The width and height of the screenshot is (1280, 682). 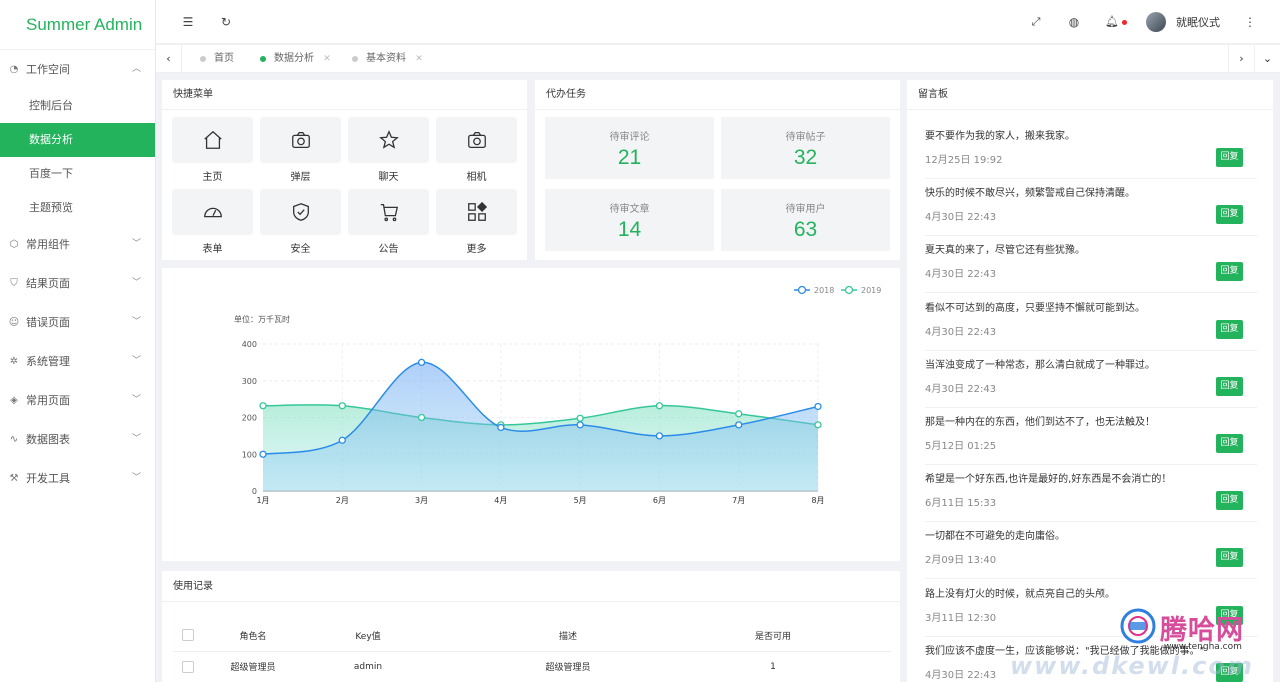 I want to click on sidebar-item-console: 控制后台, so click(x=77, y=106).